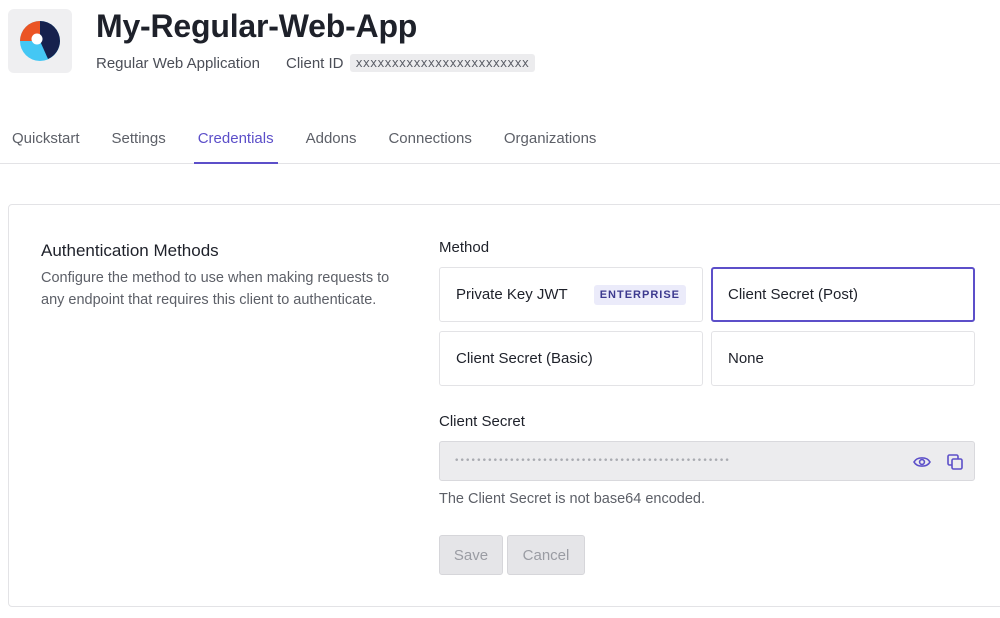 The image size is (1000, 618). Describe the element at coordinates (572, 499) in the screenshot. I see `client-secret-help-text: The Client Secret is not base64 encoded.` at that location.